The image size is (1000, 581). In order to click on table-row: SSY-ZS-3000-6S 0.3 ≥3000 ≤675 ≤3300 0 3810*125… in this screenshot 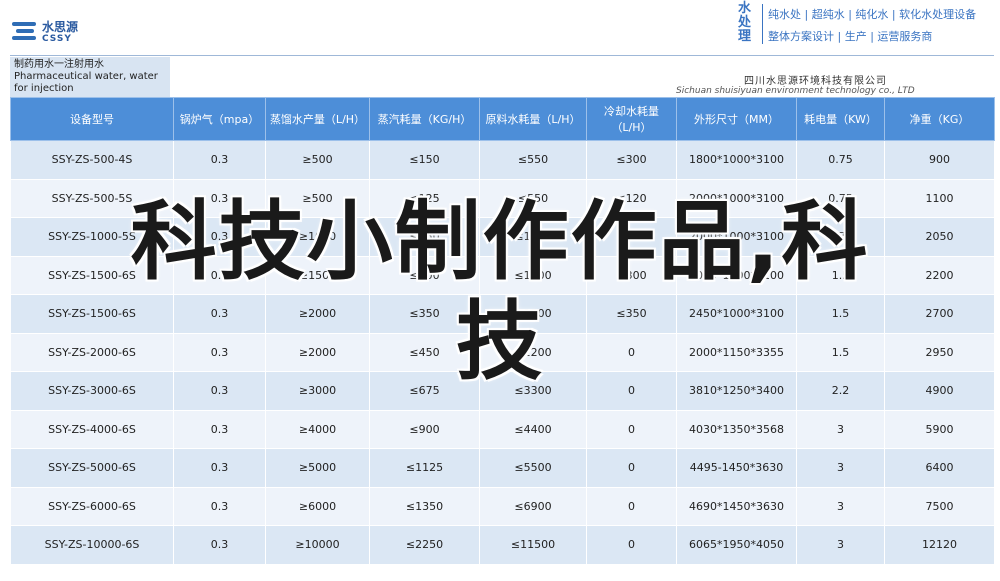, I will do `click(502, 391)`.